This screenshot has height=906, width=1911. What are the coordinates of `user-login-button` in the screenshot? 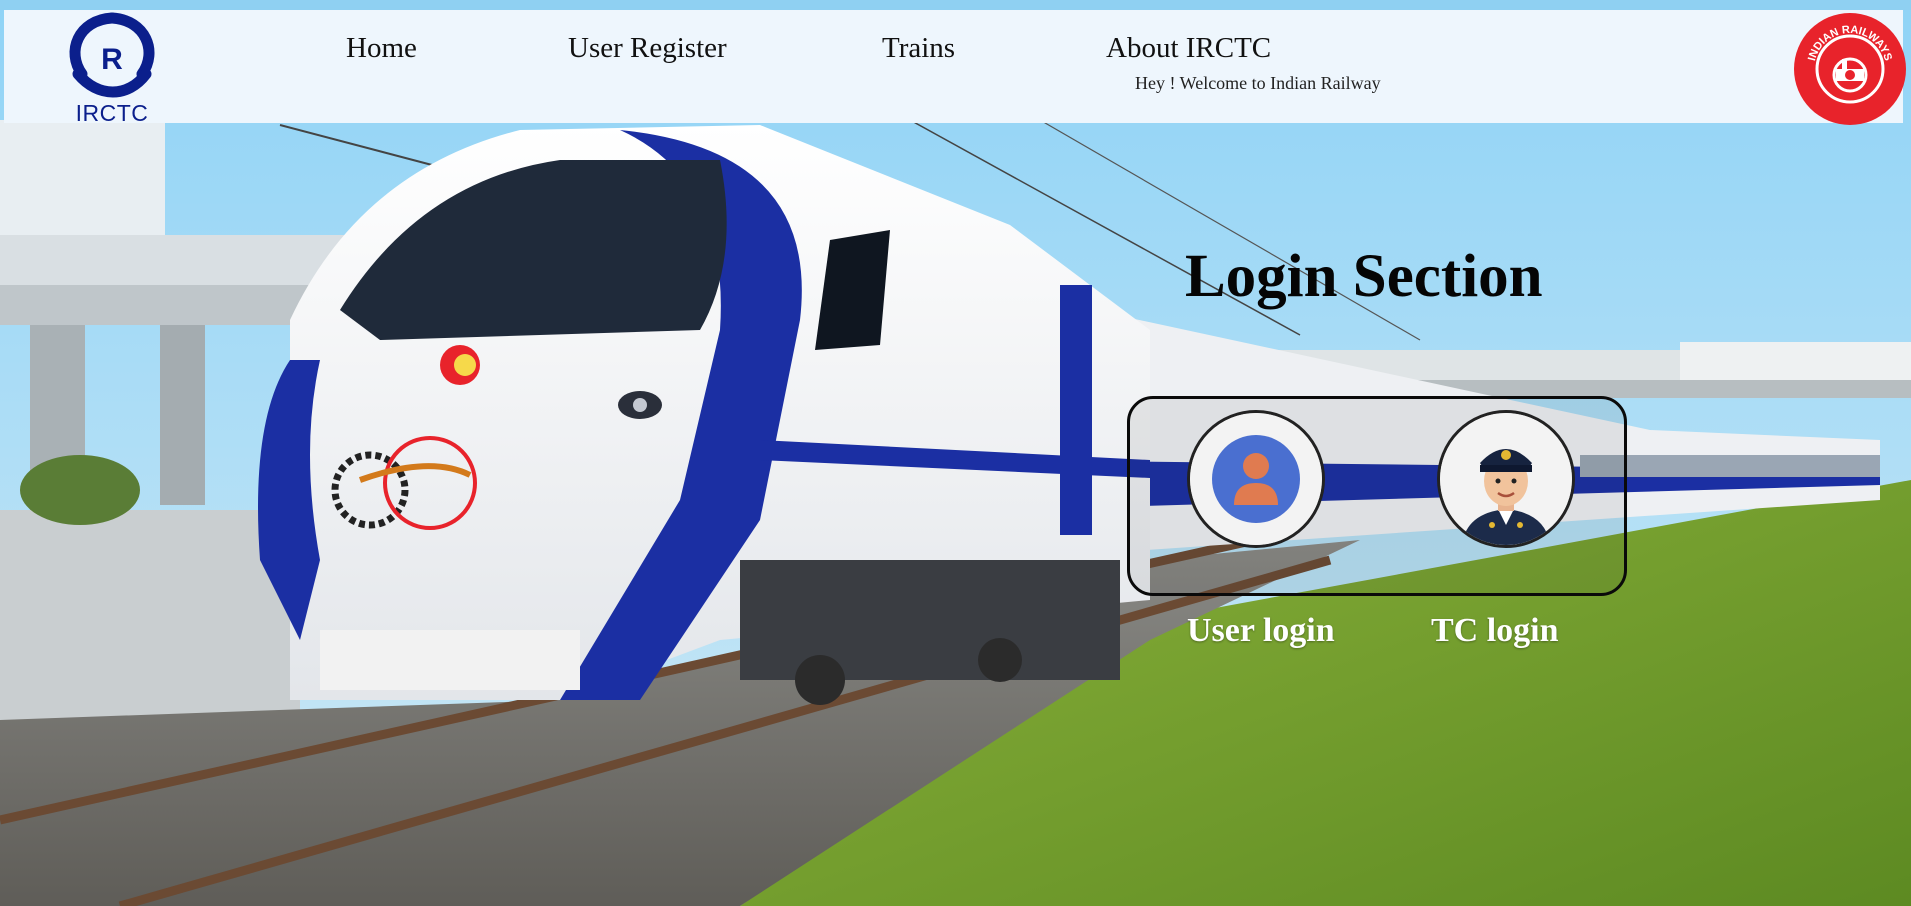 It's located at (1256, 479).